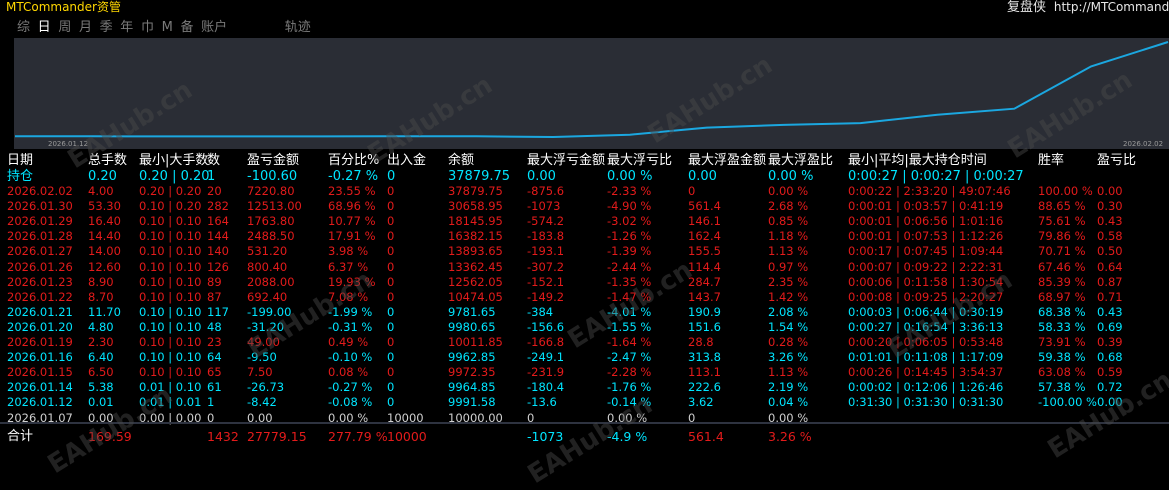 The height and width of the screenshot is (490, 1169). Describe the element at coordinates (629, 296) in the screenshot. I see `cell-max-dd-pct: -1.47 %` at that location.